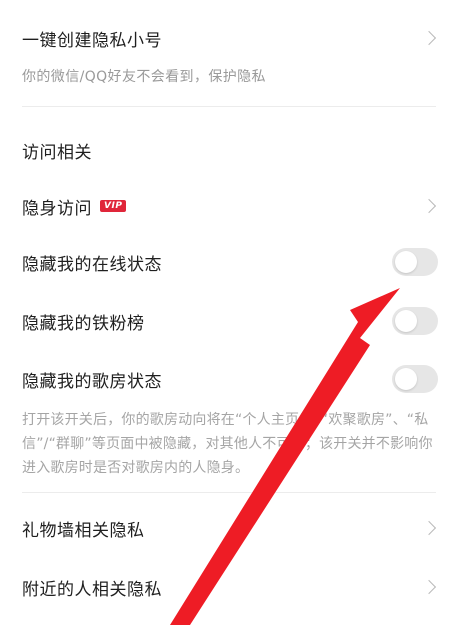 Image resolution: width=458 pixels, height=625 pixels. Describe the element at coordinates (229, 262) in the screenshot. I see `hide-online-status-row: 隐藏我的在线状态` at that location.